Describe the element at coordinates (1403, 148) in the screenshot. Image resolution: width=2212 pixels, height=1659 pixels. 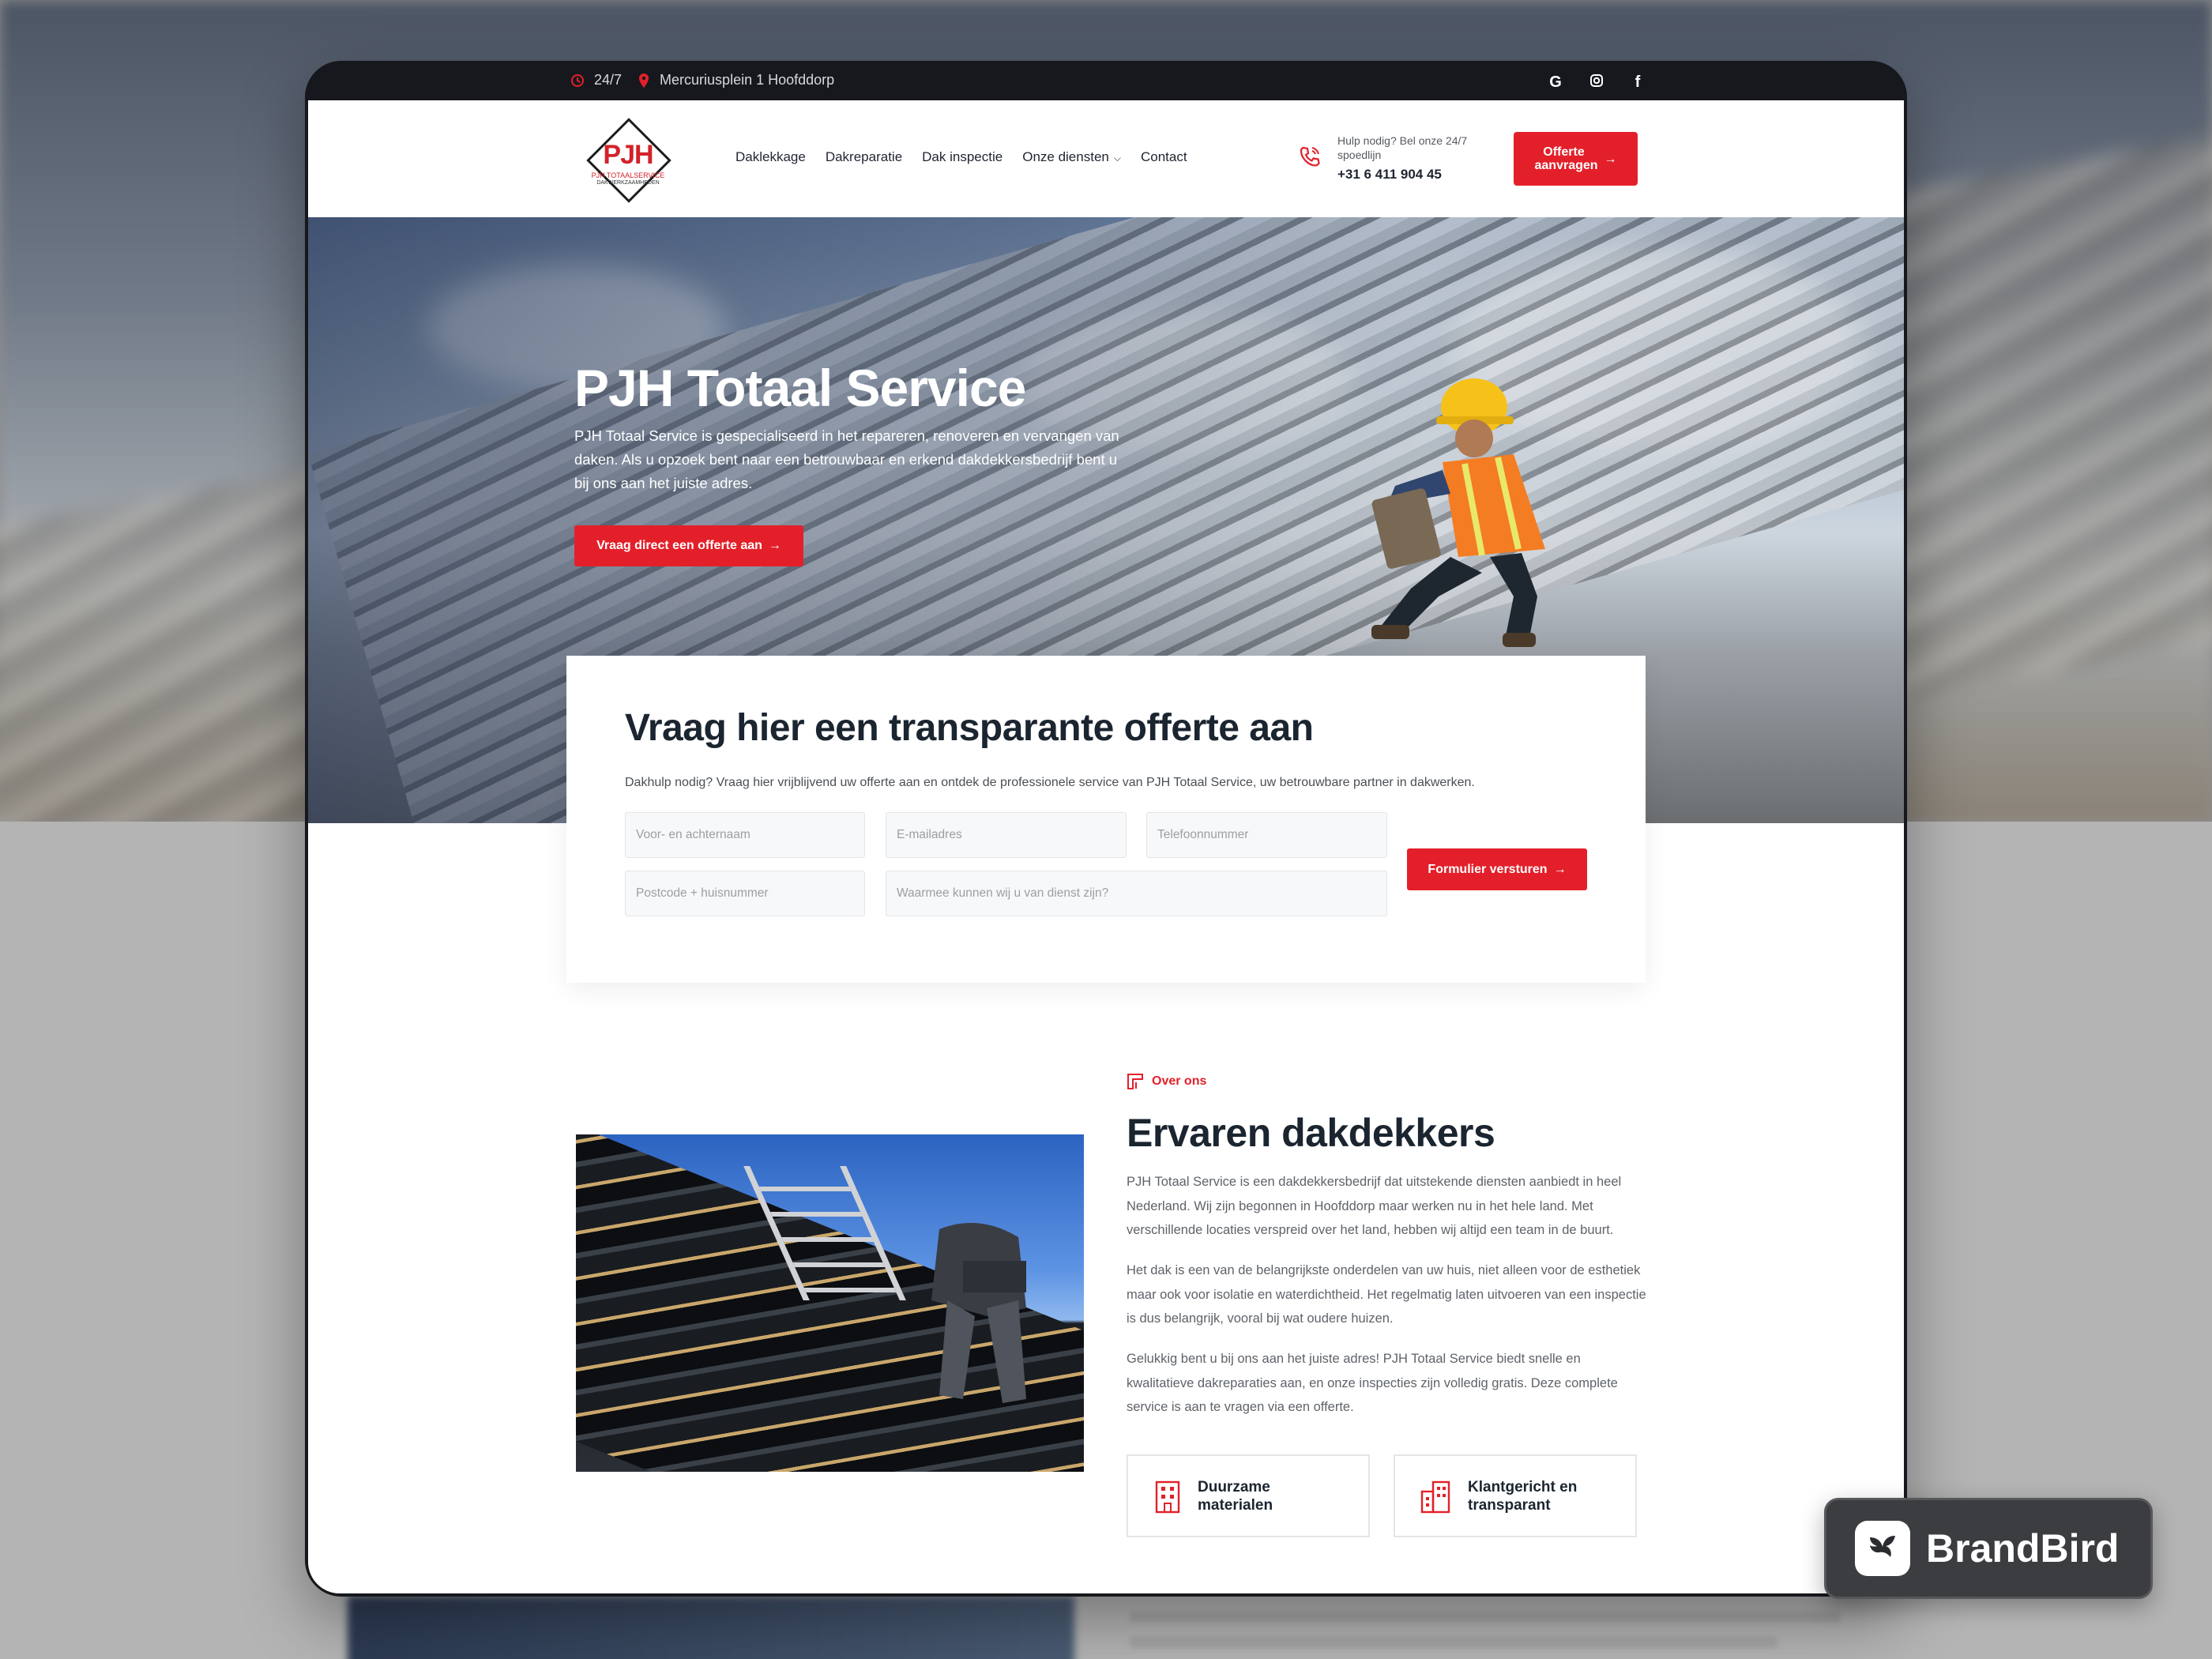
I see `help-text: Hulp nodig? Bel onze 24/7 spoedlijn` at that location.